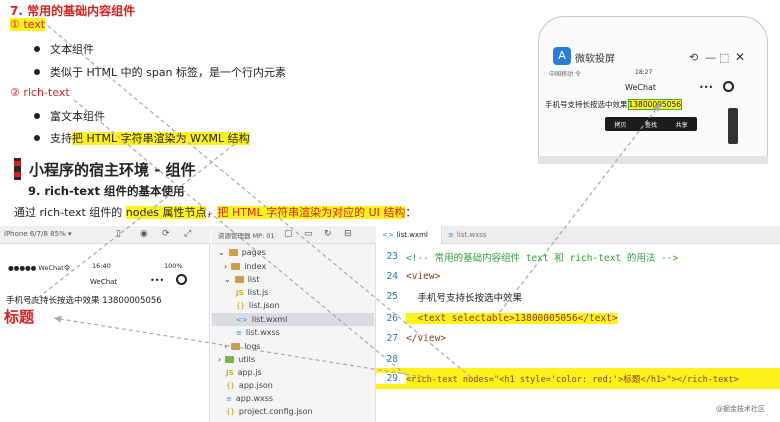 The height and width of the screenshot is (422, 780). I want to click on device-select: iPhone 6/7/8 85% ▾, so click(37, 234).